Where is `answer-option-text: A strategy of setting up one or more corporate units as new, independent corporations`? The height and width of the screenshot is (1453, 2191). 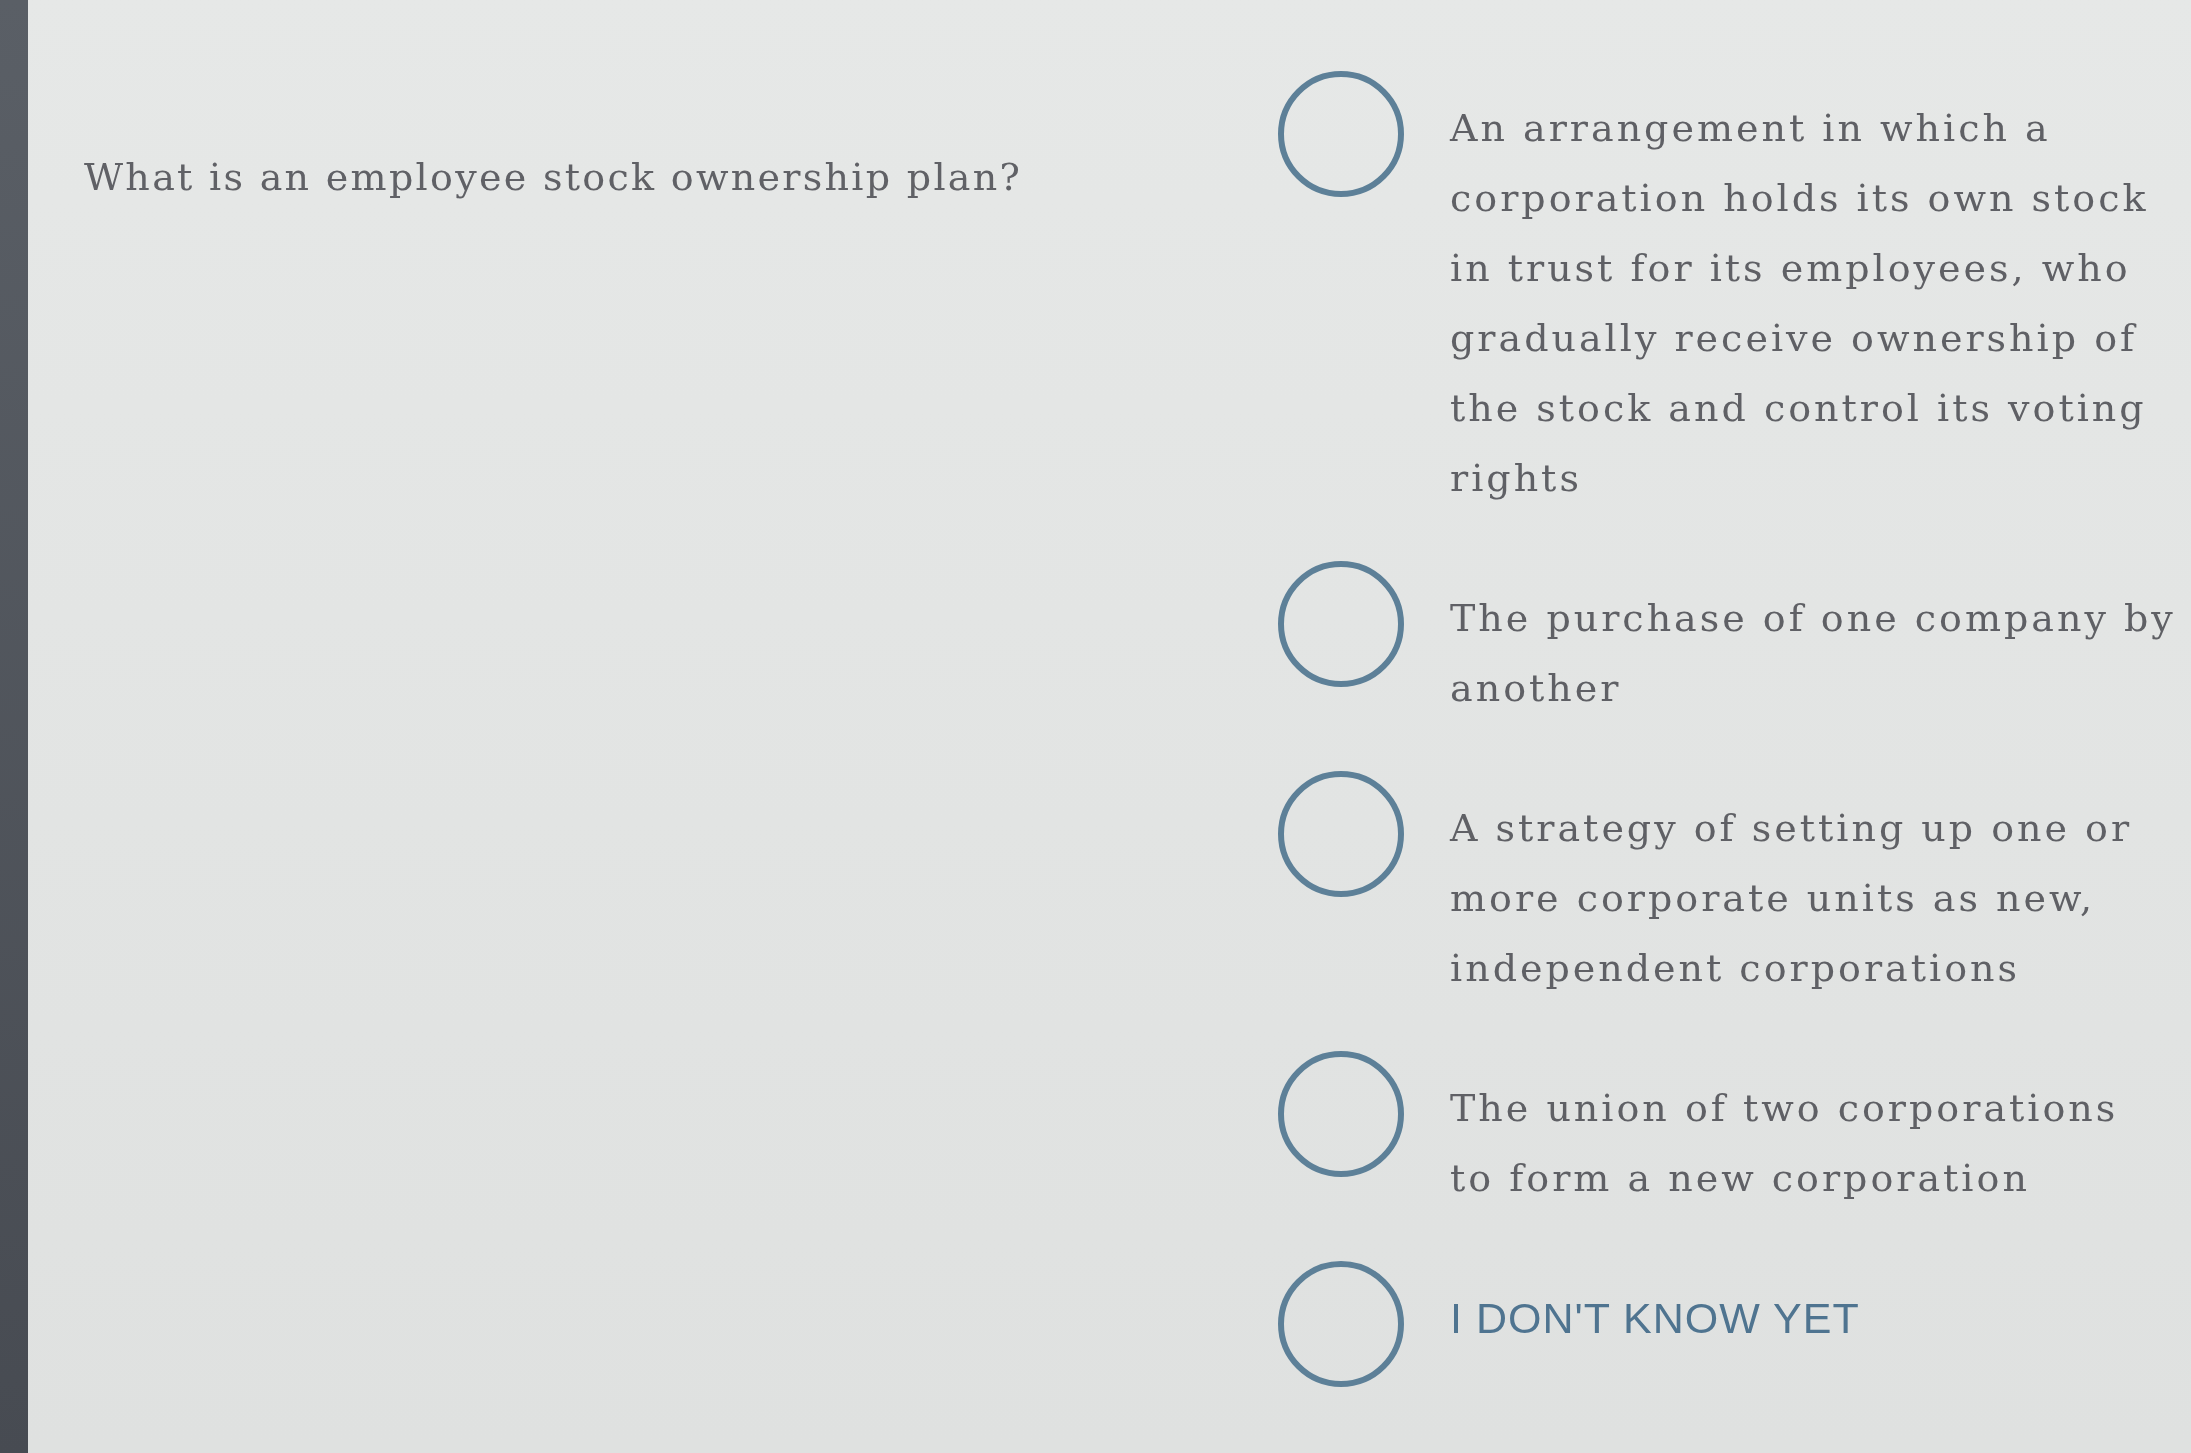
answer-option-text: A strategy of setting up one or more corporate units as new, independent corporations is located at coordinates (1819, 898).